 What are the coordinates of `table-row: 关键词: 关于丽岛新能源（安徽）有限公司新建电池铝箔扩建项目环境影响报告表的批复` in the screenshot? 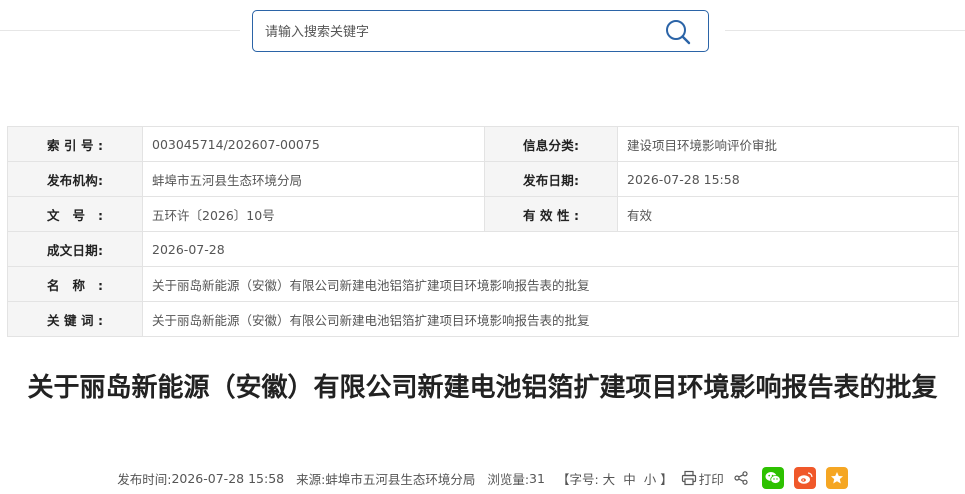 It's located at (483, 319).